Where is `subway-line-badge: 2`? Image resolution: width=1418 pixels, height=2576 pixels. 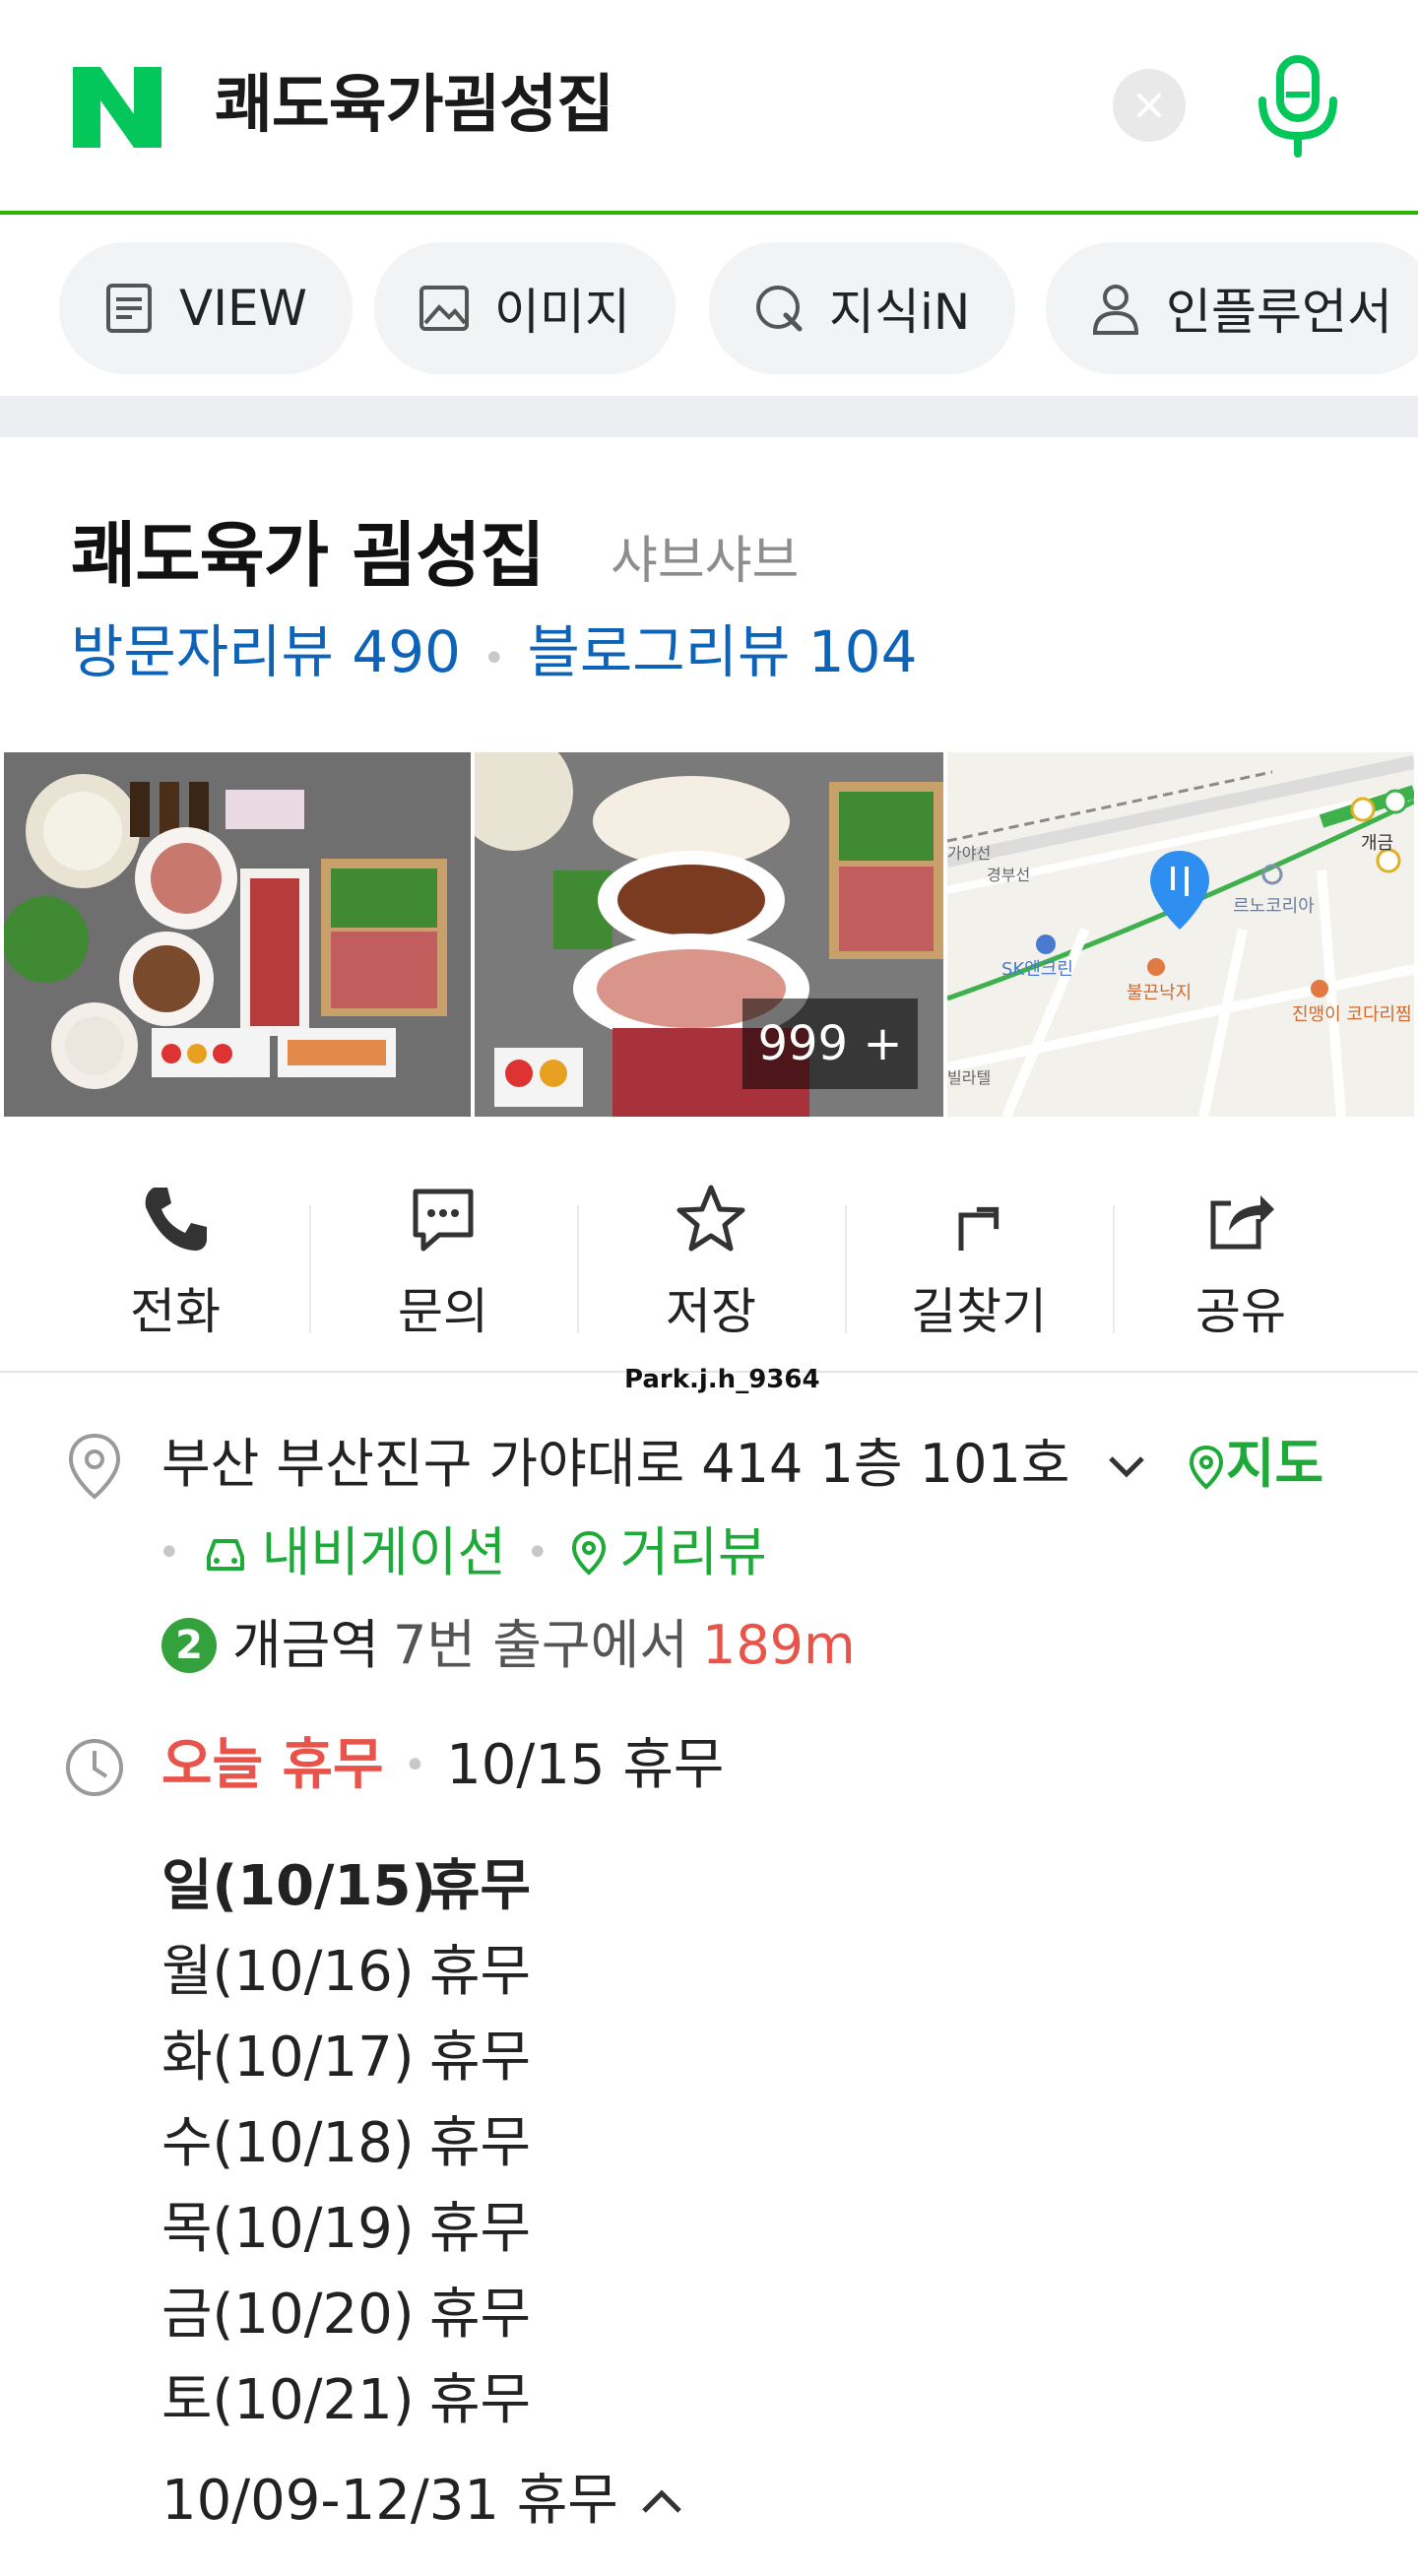 subway-line-badge: 2 is located at coordinates (189, 1645).